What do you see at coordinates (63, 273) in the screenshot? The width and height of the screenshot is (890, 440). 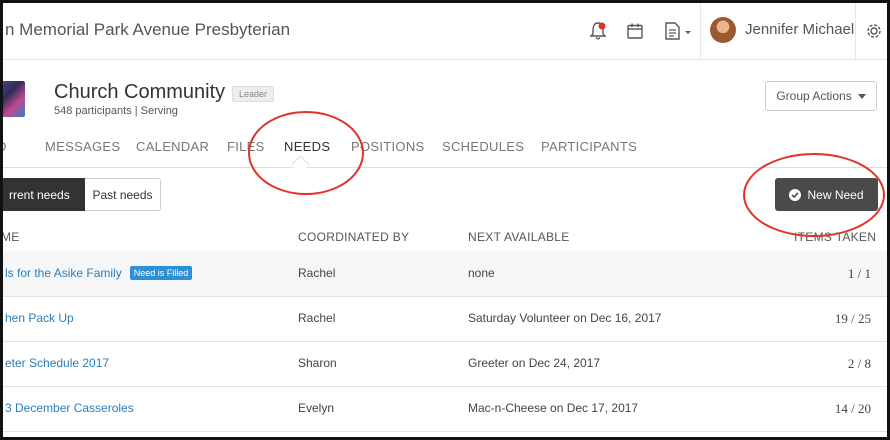 I see `need-name-link: ls for the Asike Family` at bounding box center [63, 273].